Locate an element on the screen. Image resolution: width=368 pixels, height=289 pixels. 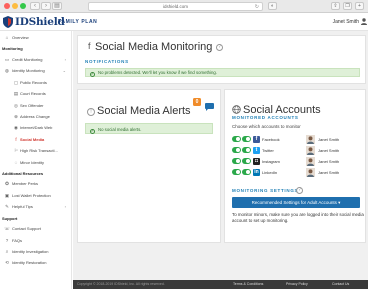
share-icon: ⇧ is located at coordinates (335, 6).